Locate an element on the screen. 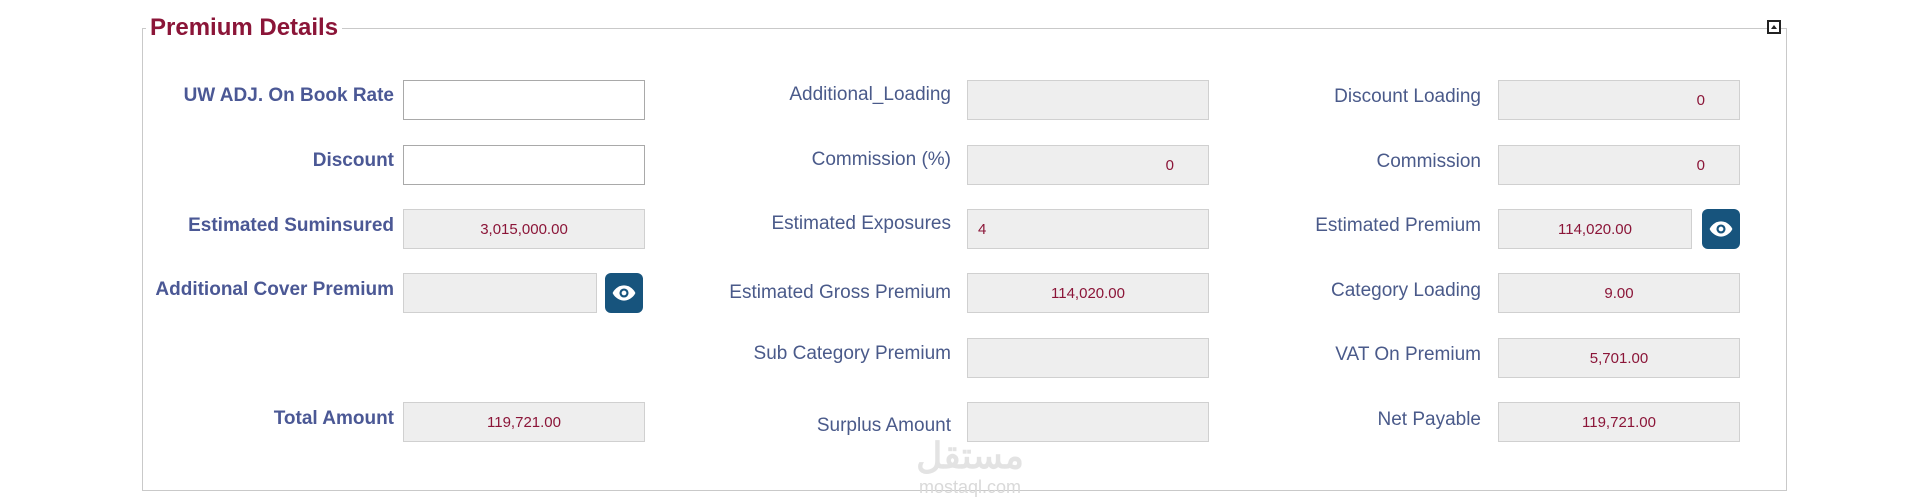  commission-field is located at coordinates (1619, 165).